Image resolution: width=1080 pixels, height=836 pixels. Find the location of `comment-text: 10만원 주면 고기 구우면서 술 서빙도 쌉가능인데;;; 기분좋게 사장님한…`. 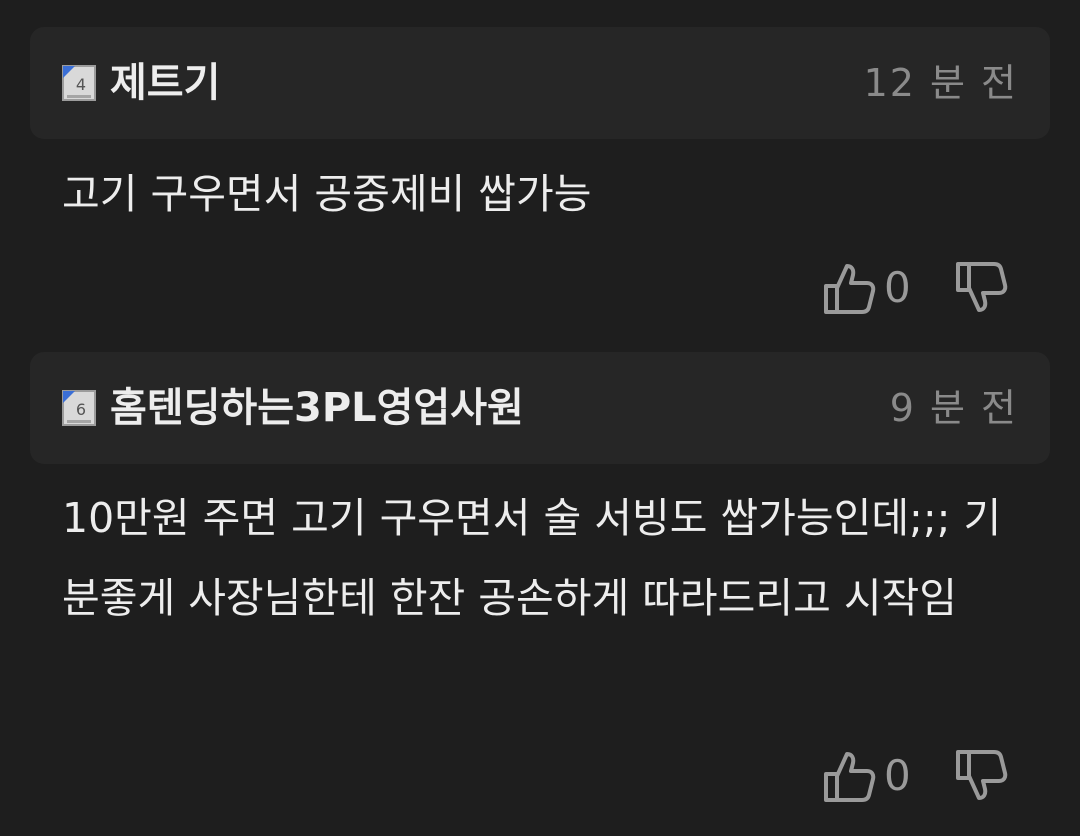

comment-text: 10만원 주면 고기 구우면서 술 서빙도 쌉가능인데;;; 기분좋게 사장님한… is located at coordinates (532, 558).